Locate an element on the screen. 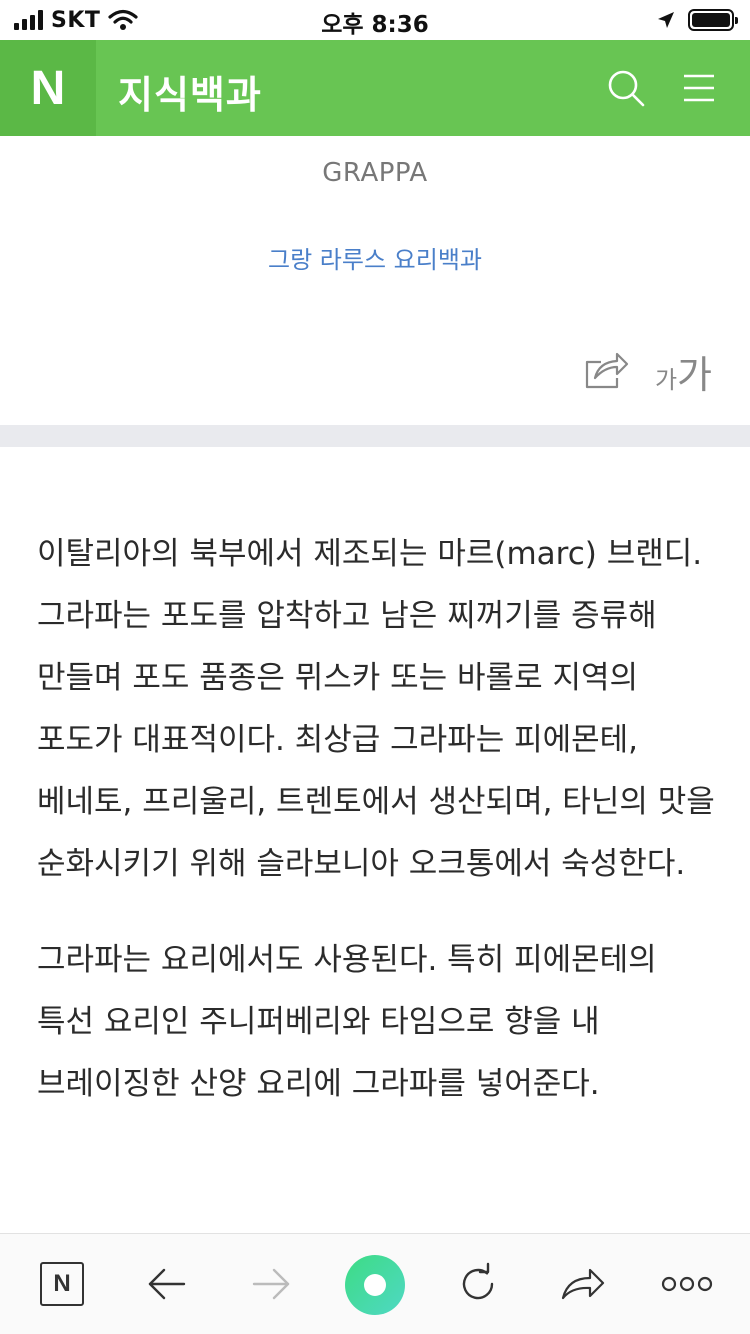  forward-button is located at coordinates (271, 1284).